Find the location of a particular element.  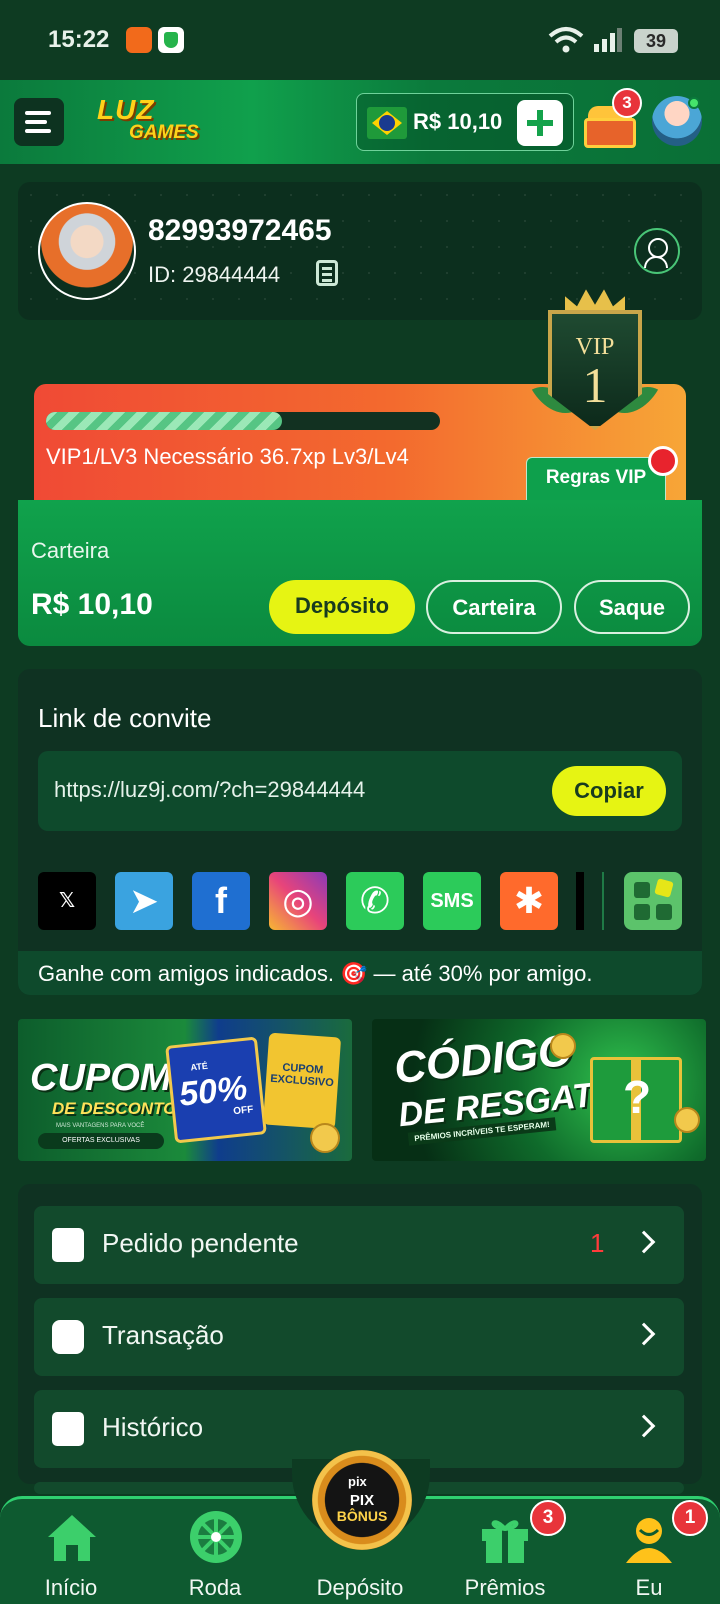

app-header: LUZ GAMES R$ 10,10 3 is located at coordinates (360, 122).